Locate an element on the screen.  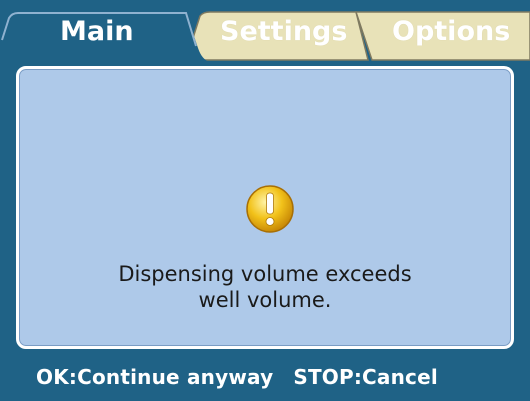
softkey-bar: OK:Continue anyway STOP:Cancel is located at coordinates (265, 378).